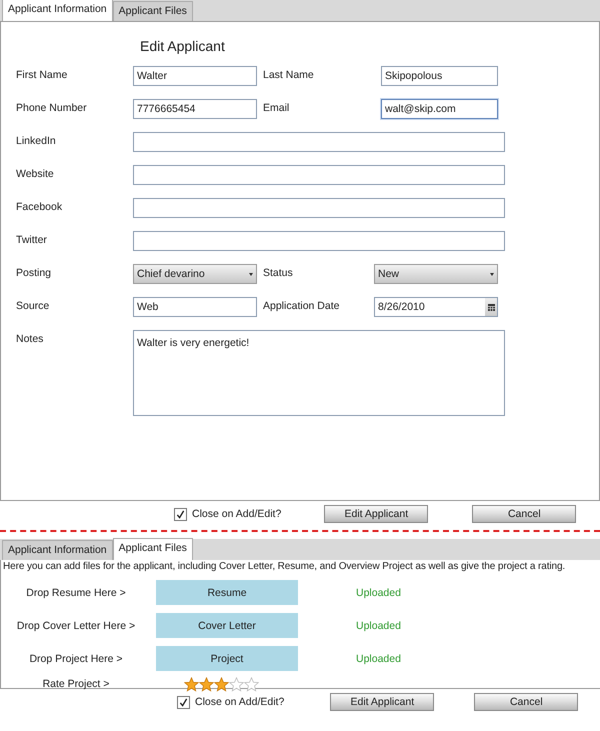 Image resolution: width=600 pixels, height=731 pixels. Describe the element at coordinates (76, 658) in the screenshot. I see `drop-label: Drop Project Here >` at that location.